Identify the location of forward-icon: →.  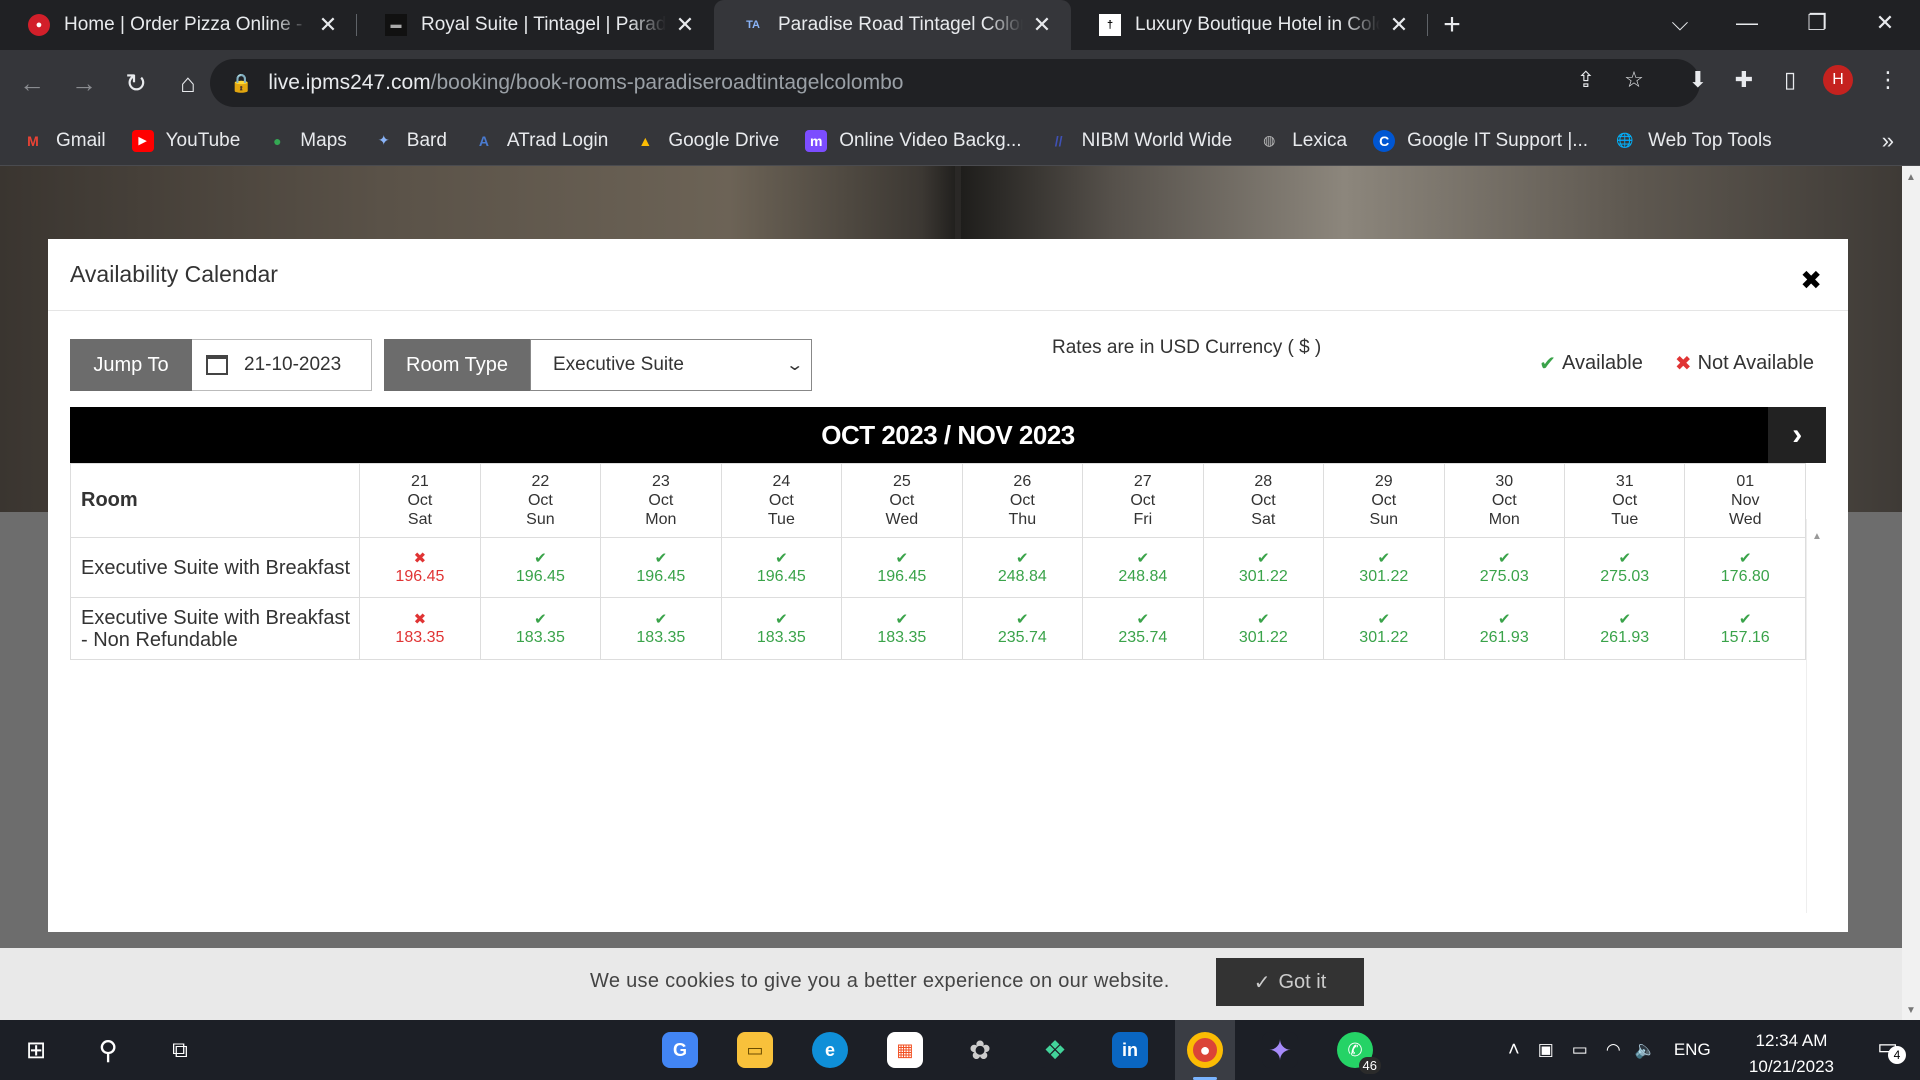
(84, 83).